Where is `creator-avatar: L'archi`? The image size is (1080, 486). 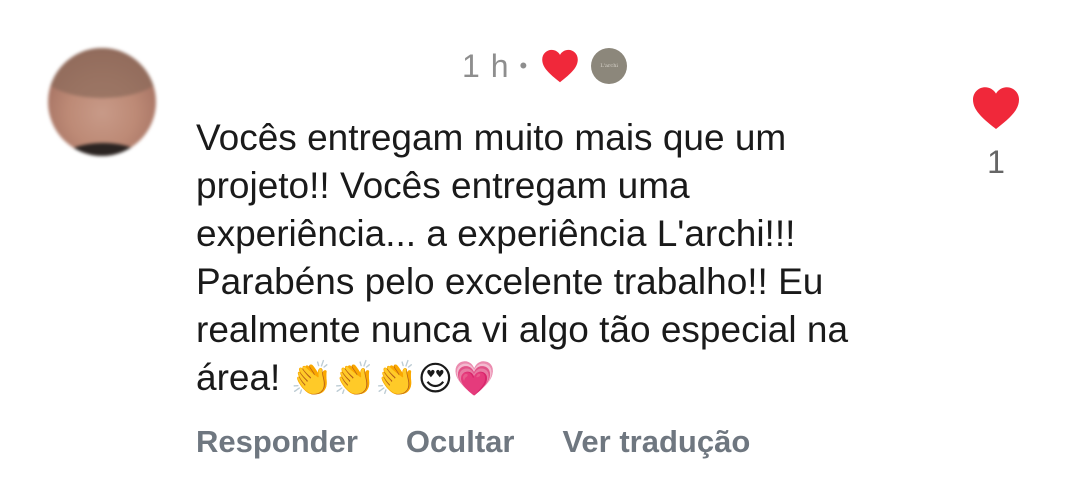
creator-avatar: L'archi is located at coordinates (609, 66).